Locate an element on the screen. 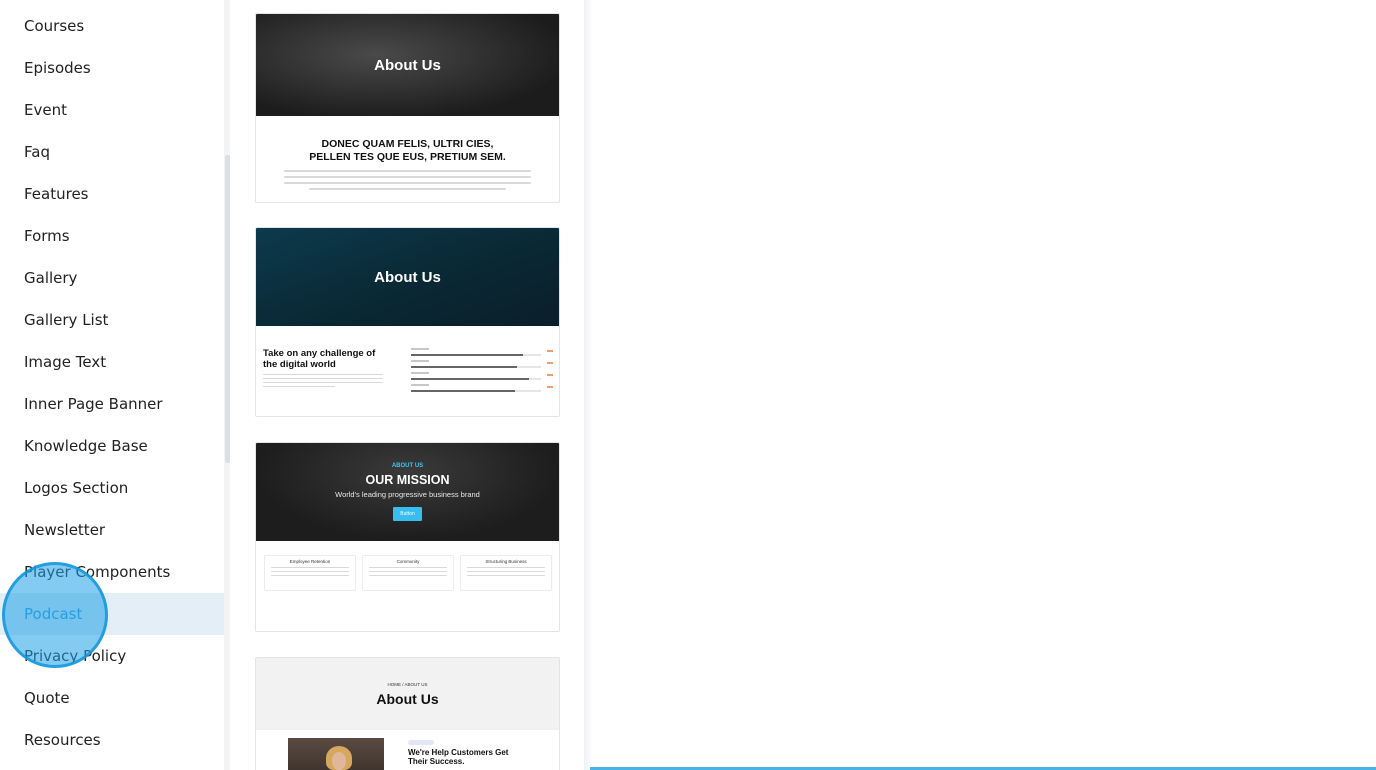  sidebar-item-player-components: Player Components is located at coordinates (112, 572).